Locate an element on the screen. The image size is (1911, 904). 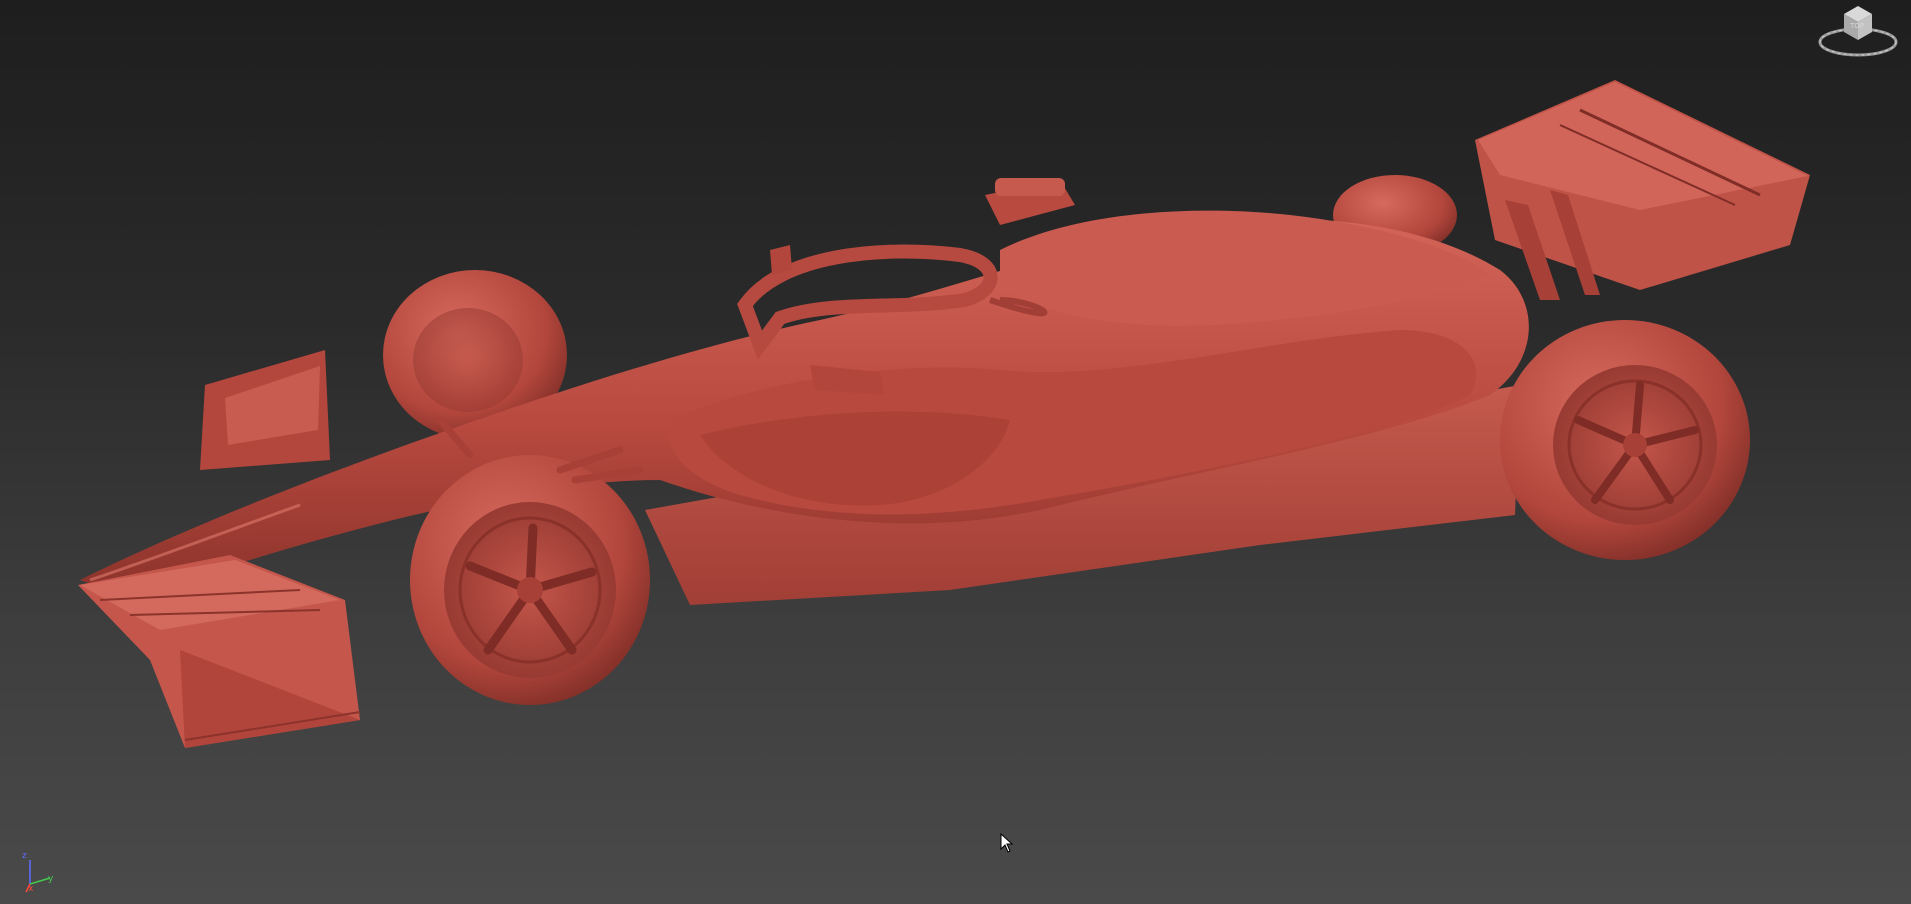
mirror-right is located at coordinates (781, 260).